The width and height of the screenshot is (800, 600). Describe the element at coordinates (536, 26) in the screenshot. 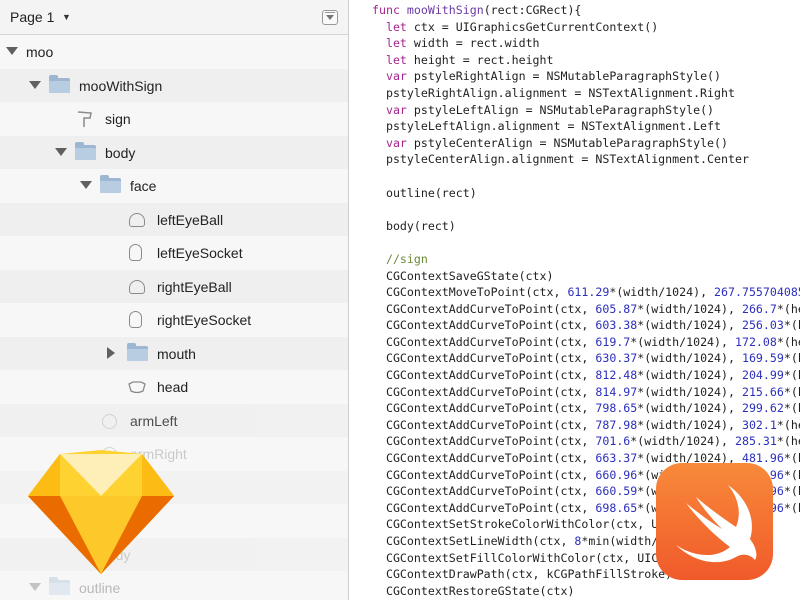

I see `code-token: ctx = UIGraphicsGetCurrentContext()` at that location.